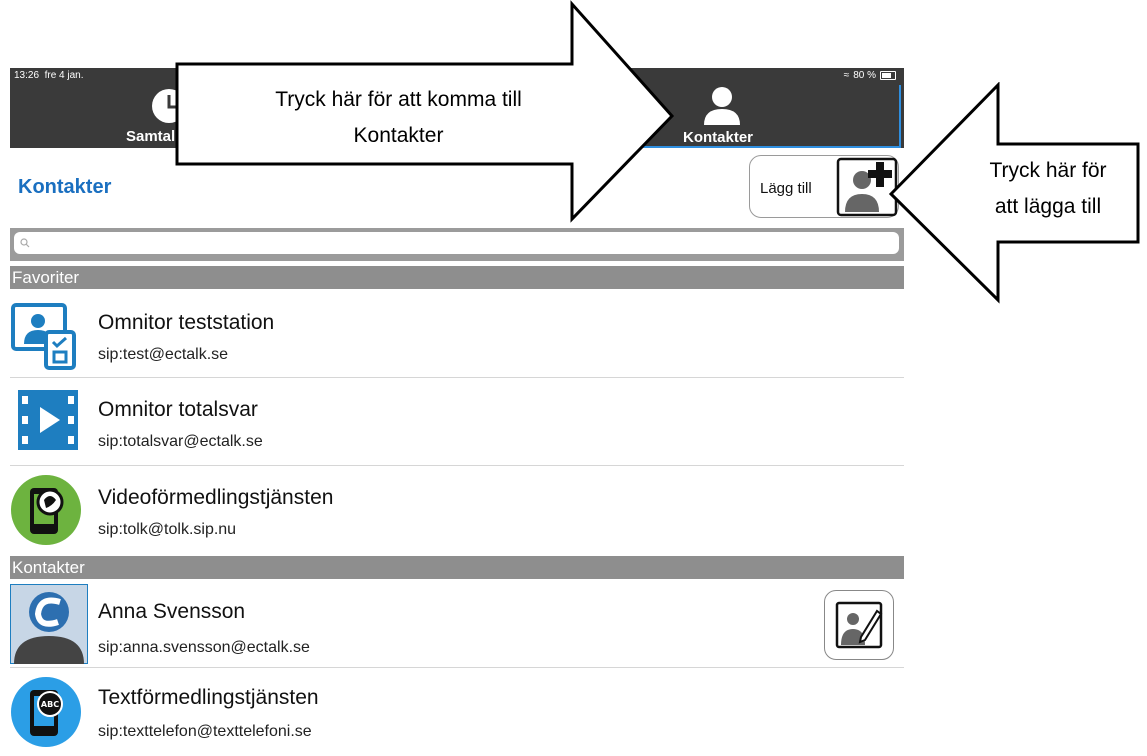 The height and width of the screenshot is (756, 1147). I want to click on edit-contact-button, so click(859, 625).